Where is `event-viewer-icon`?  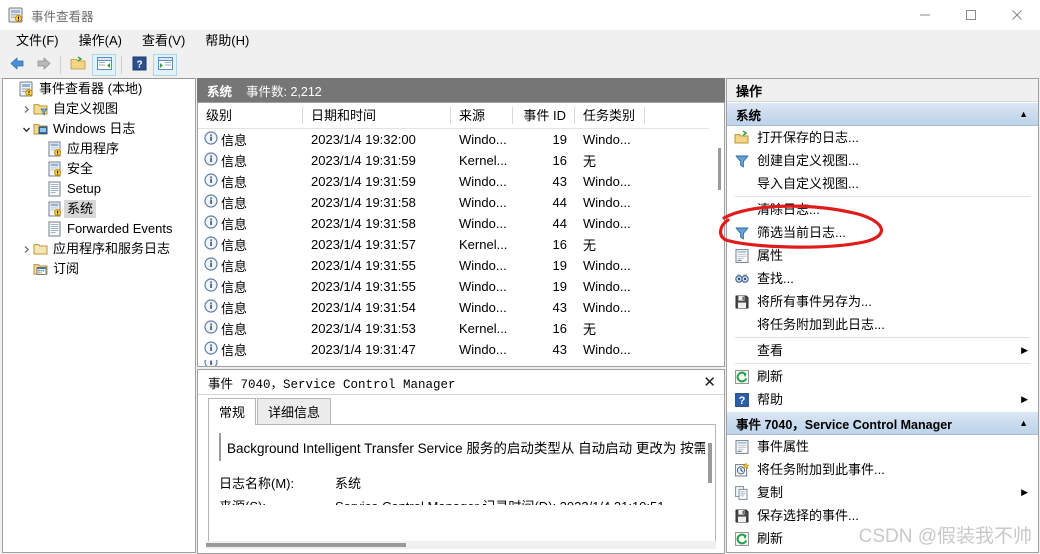 event-viewer-icon is located at coordinates (16, 15).